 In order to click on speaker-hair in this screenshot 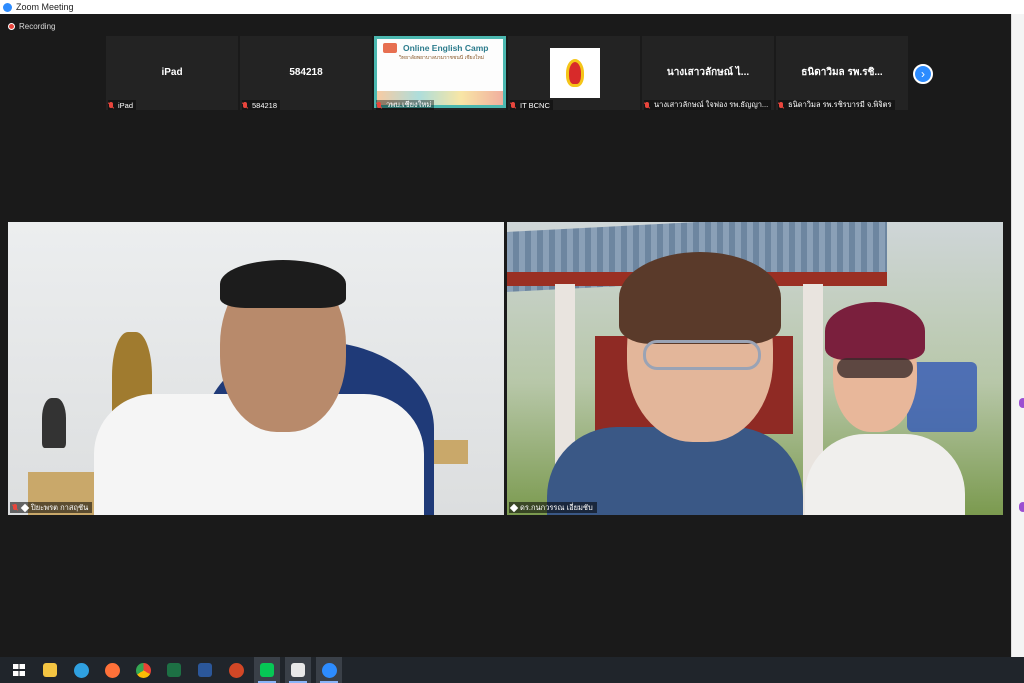, I will do `click(283, 284)`.